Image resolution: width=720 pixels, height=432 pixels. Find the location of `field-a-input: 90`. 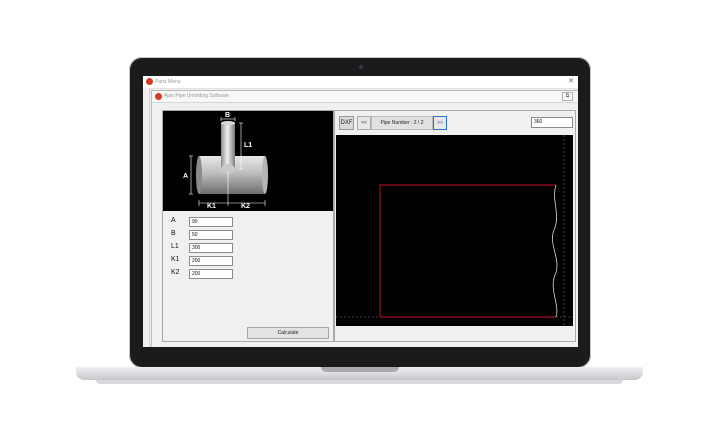

field-a-input: 90 is located at coordinates (211, 222).